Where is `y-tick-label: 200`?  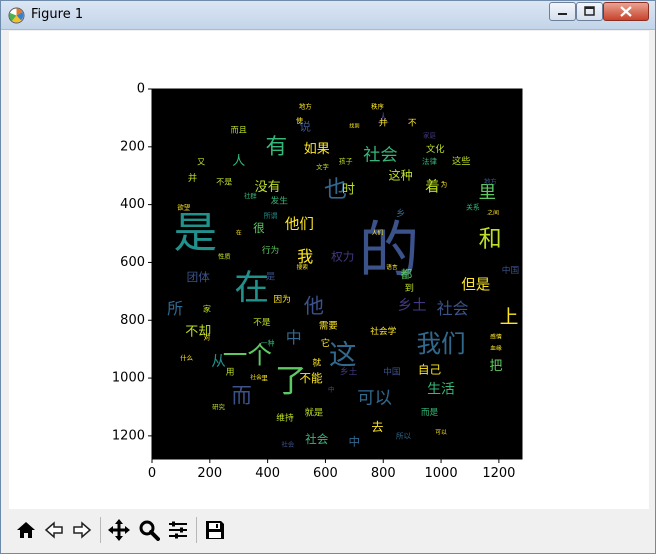 y-tick-label: 200 is located at coordinates (132, 146).